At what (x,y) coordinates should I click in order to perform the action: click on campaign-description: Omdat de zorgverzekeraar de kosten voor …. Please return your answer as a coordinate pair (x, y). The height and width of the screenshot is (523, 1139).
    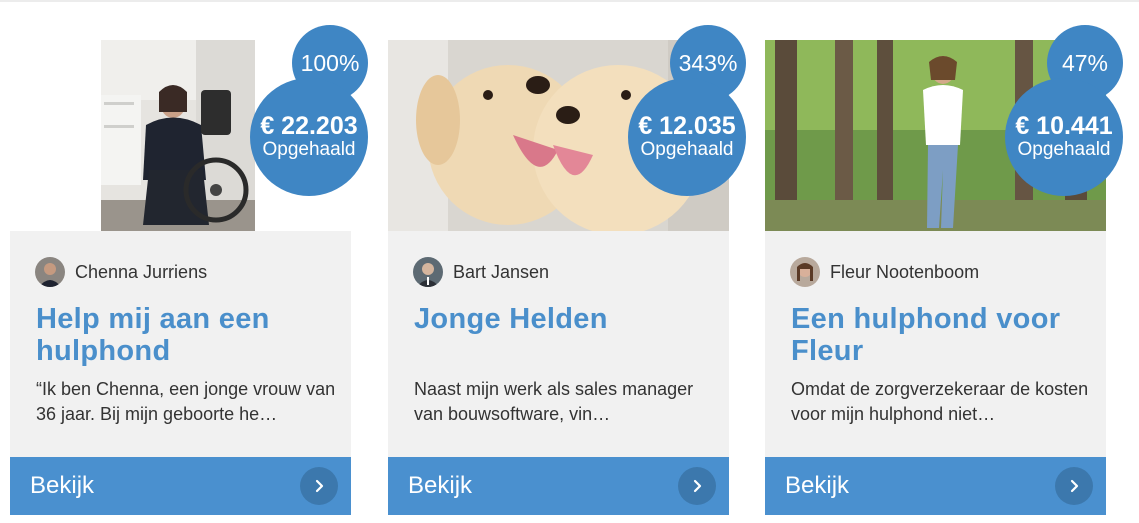
    Looking at the image, I should click on (940, 401).